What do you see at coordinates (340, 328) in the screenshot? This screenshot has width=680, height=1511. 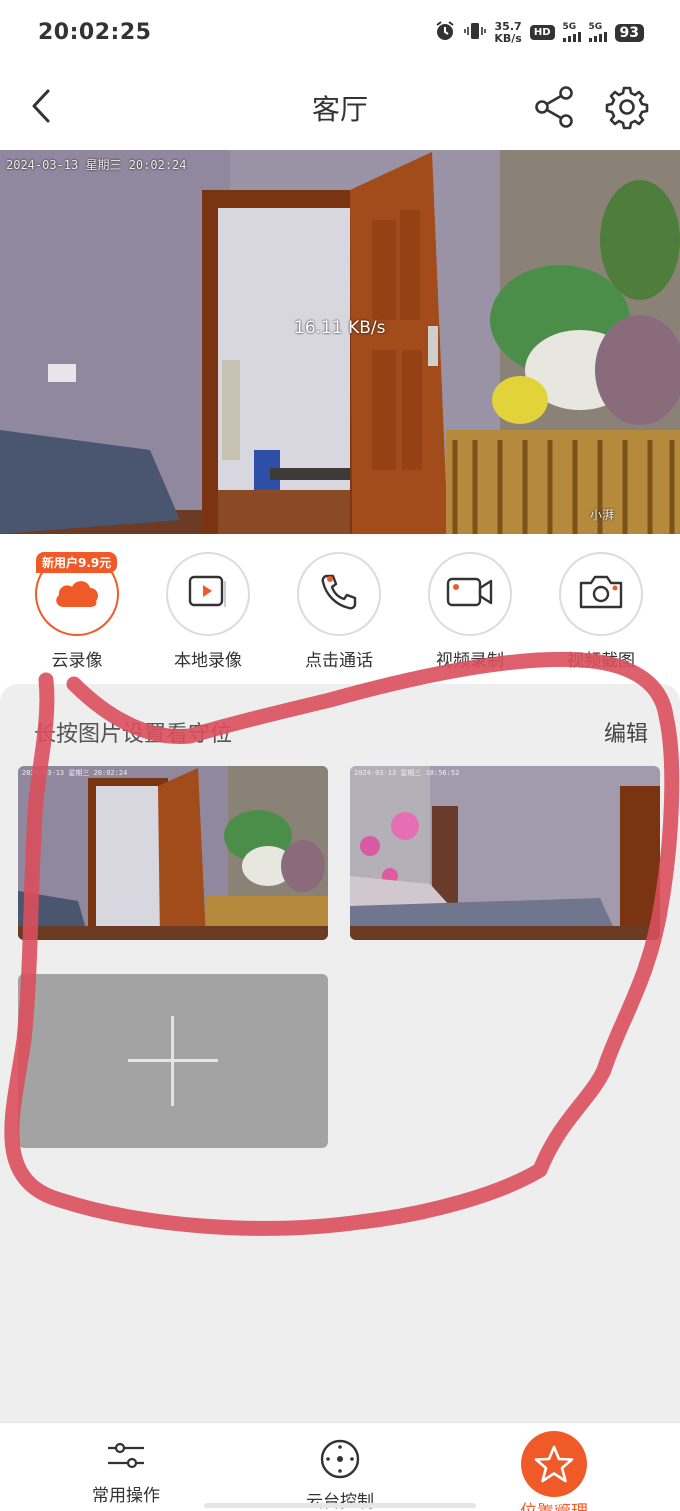 I see `video-bitrate: 16.11 KB/s` at bounding box center [340, 328].